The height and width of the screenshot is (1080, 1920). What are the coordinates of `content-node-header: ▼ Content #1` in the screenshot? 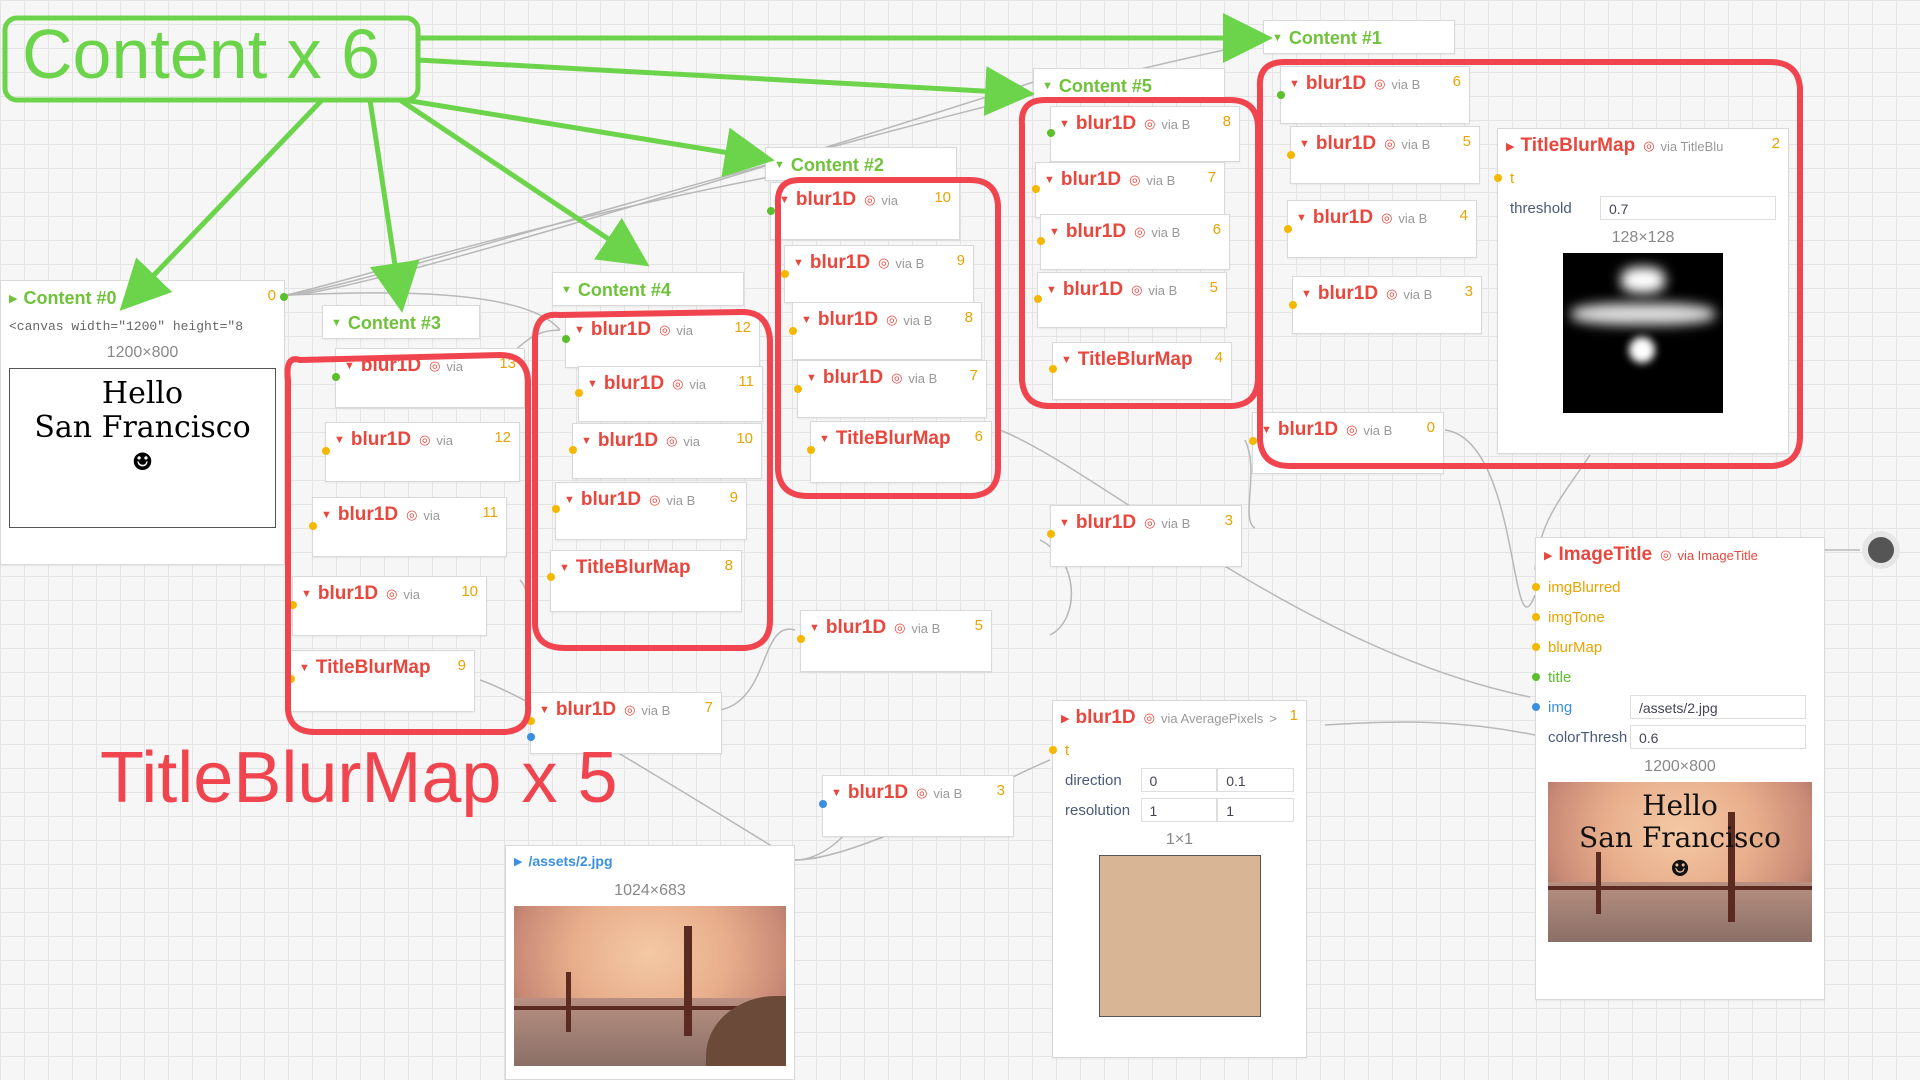 It's located at (1359, 38).